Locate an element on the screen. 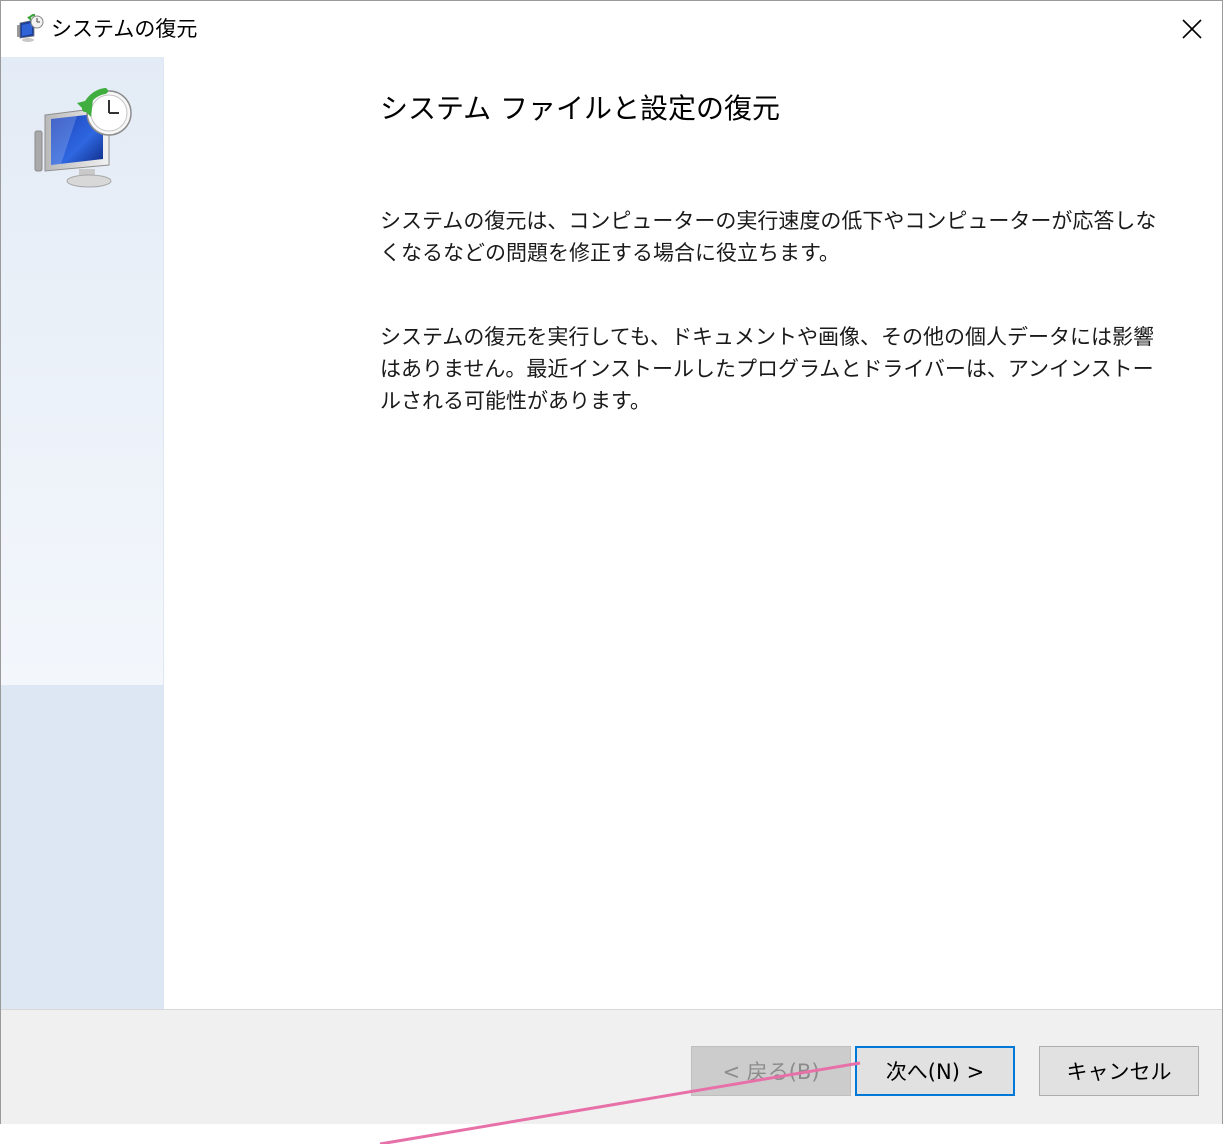 Image resolution: width=1223 pixels, height=1144 pixels. system-restore-icon is located at coordinates (29, 28).